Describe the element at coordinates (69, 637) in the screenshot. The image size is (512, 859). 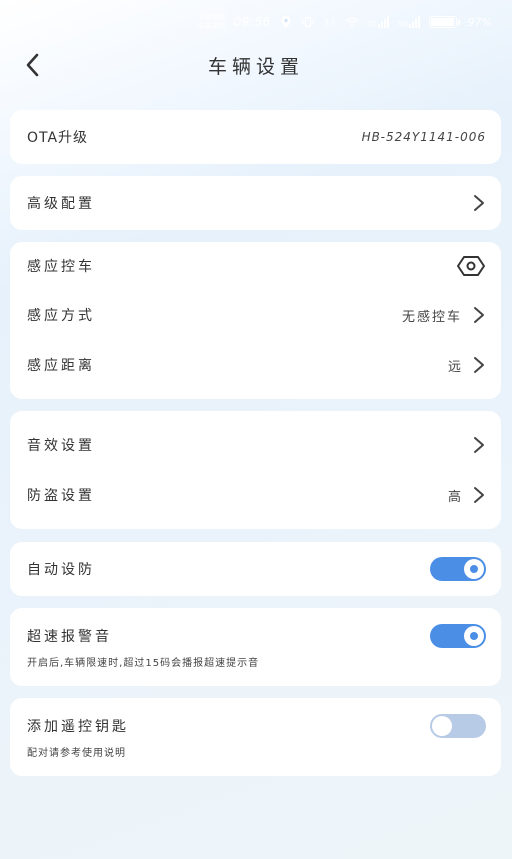
I see `overspeed-label: 超速报警音` at that location.